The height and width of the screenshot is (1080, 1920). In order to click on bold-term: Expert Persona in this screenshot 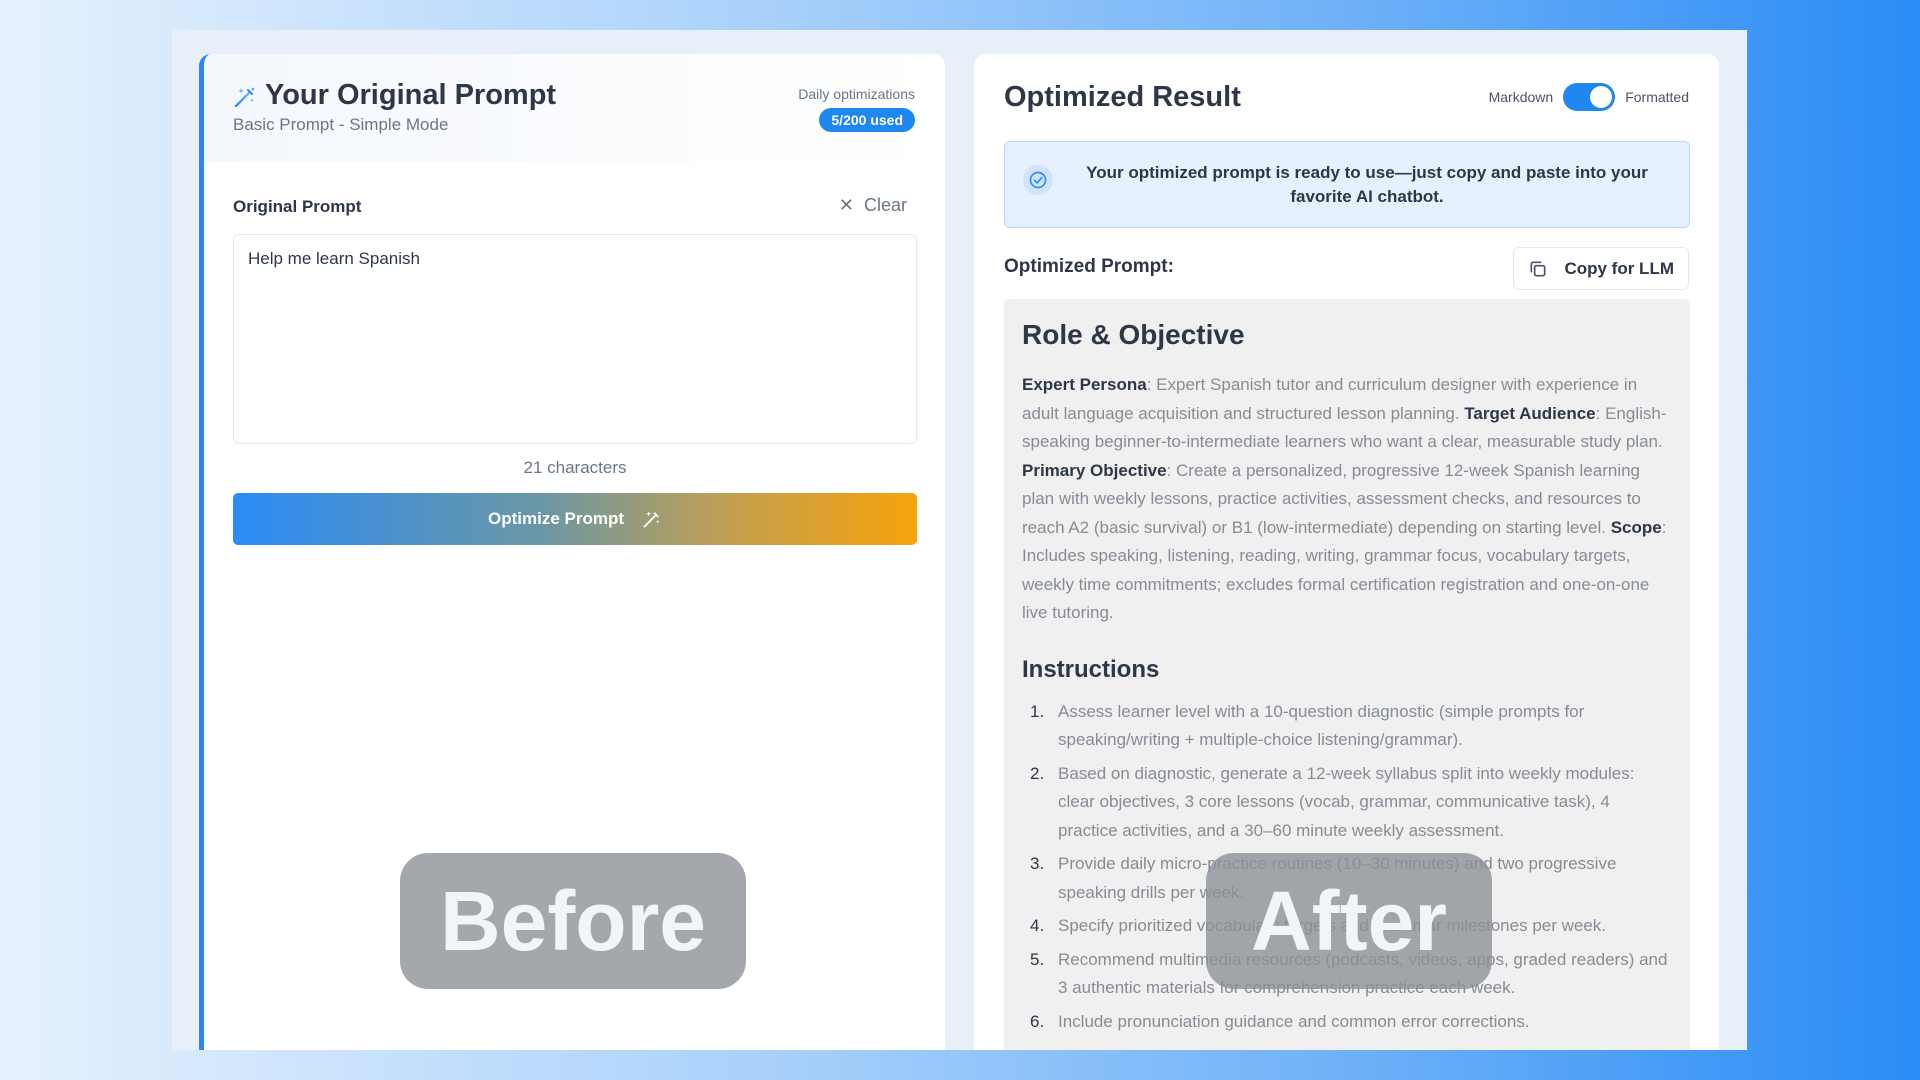, I will do `click(1084, 384)`.